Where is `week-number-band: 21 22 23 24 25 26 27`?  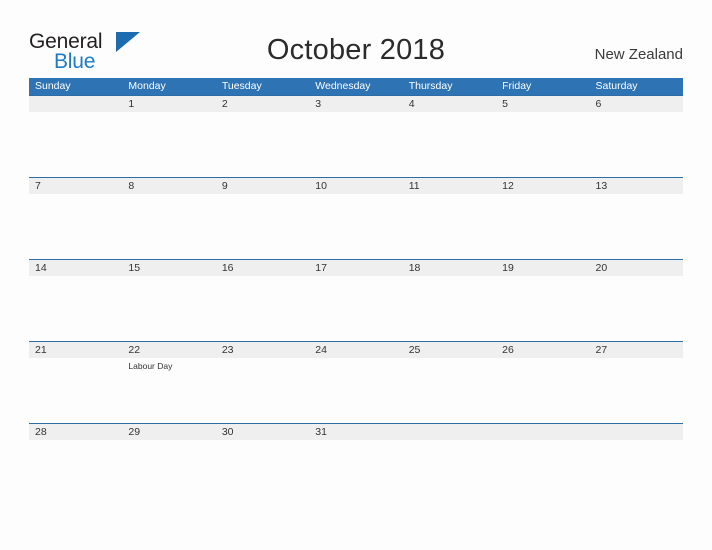
week-number-band: 21 22 23 24 25 26 27 is located at coordinates (356, 350).